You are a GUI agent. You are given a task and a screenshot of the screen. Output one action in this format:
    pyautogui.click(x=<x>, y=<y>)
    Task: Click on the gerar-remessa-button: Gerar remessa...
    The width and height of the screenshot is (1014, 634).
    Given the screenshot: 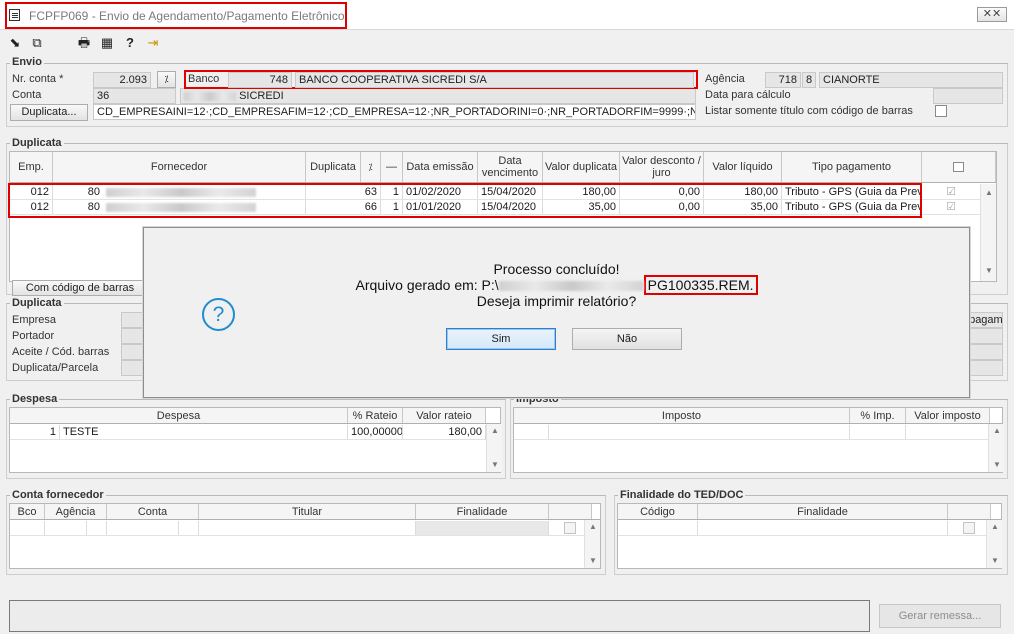 What is the action you would take?
    pyautogui.click(x=940, y=616)
    